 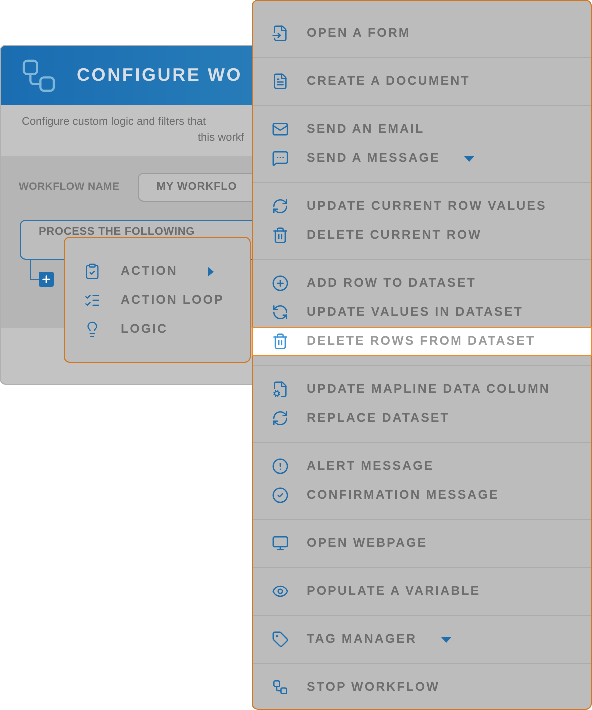 I want to click on document-icon, so click(x=280, y=81).